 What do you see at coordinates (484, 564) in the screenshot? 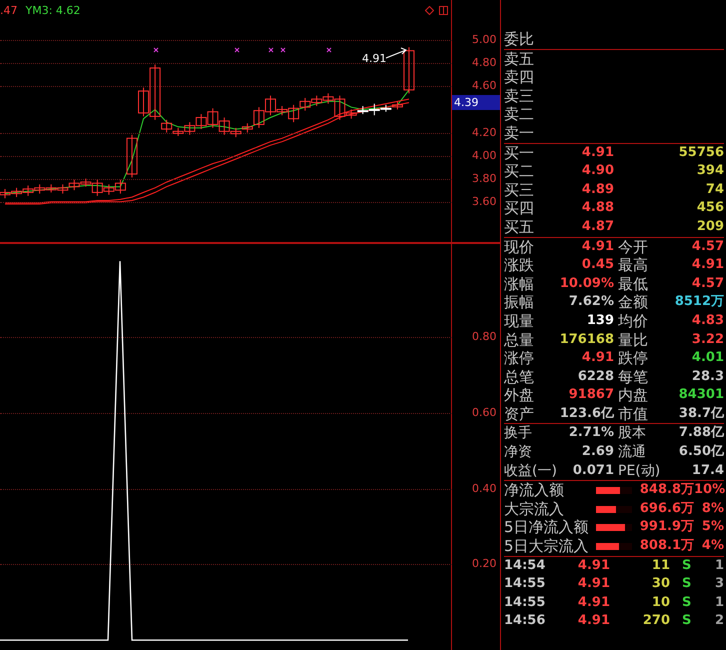
I see `indicator-axis-label: 0.20` at bounding box center [484, 564].